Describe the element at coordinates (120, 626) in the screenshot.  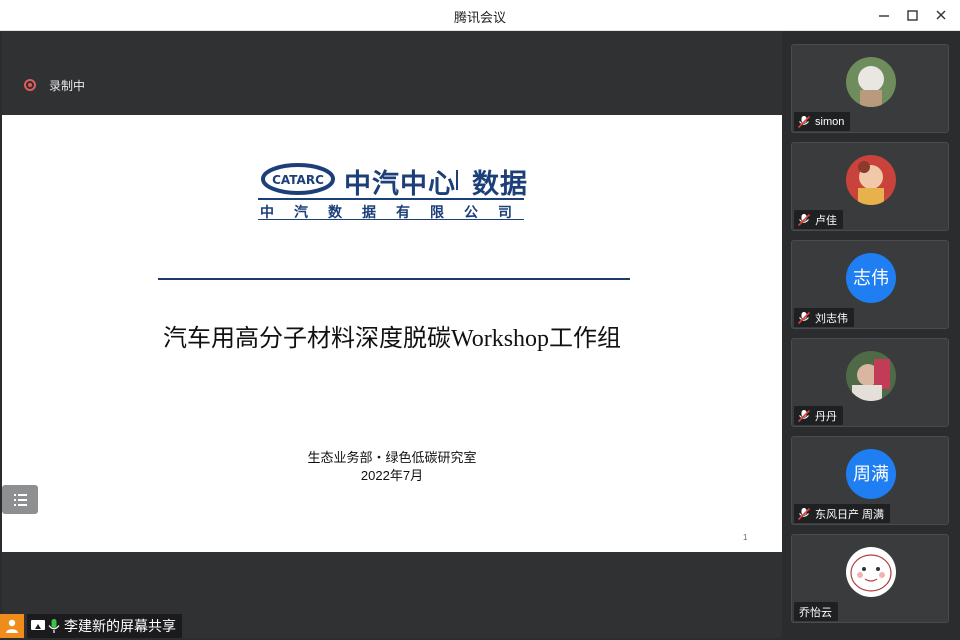
I see `share-label: 李建新的屏幕共享` at that location.